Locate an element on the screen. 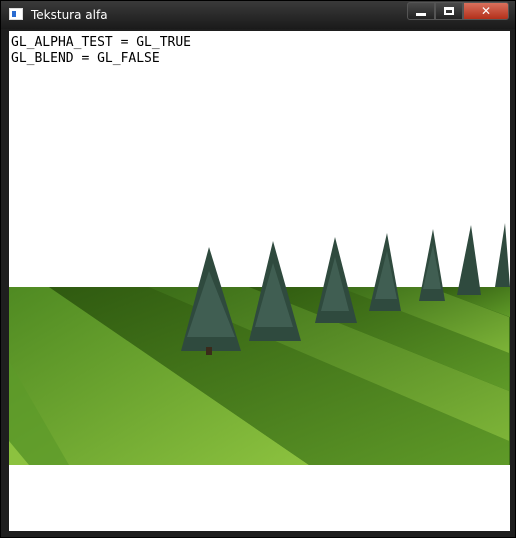 The width and height of the screenshot is (516, 538). minimize-button is located at coordinates (421, 11).